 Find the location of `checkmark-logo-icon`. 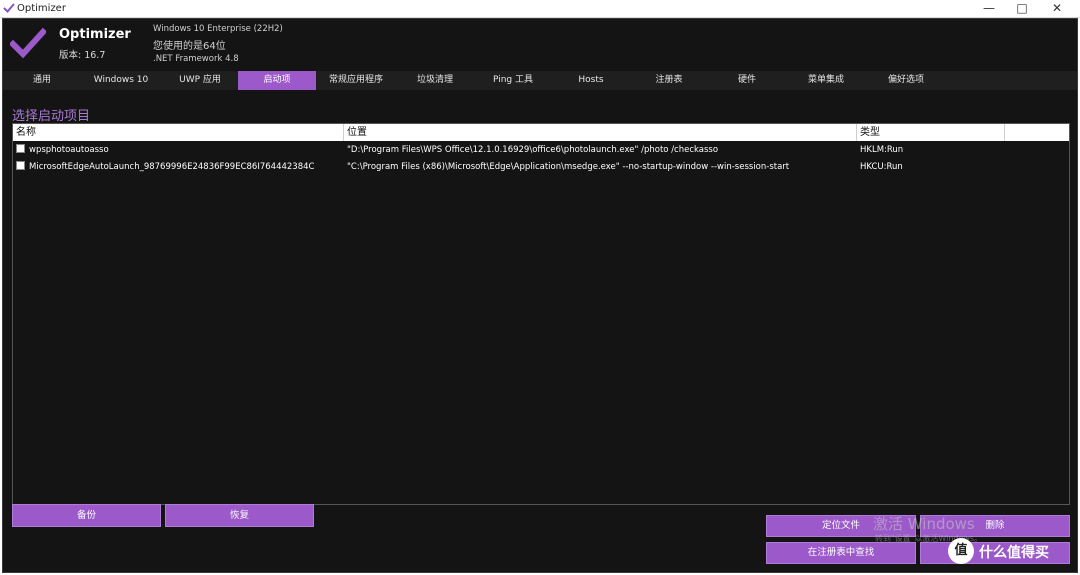

checkmark-logo-icon is located at coordinates (28, 43).